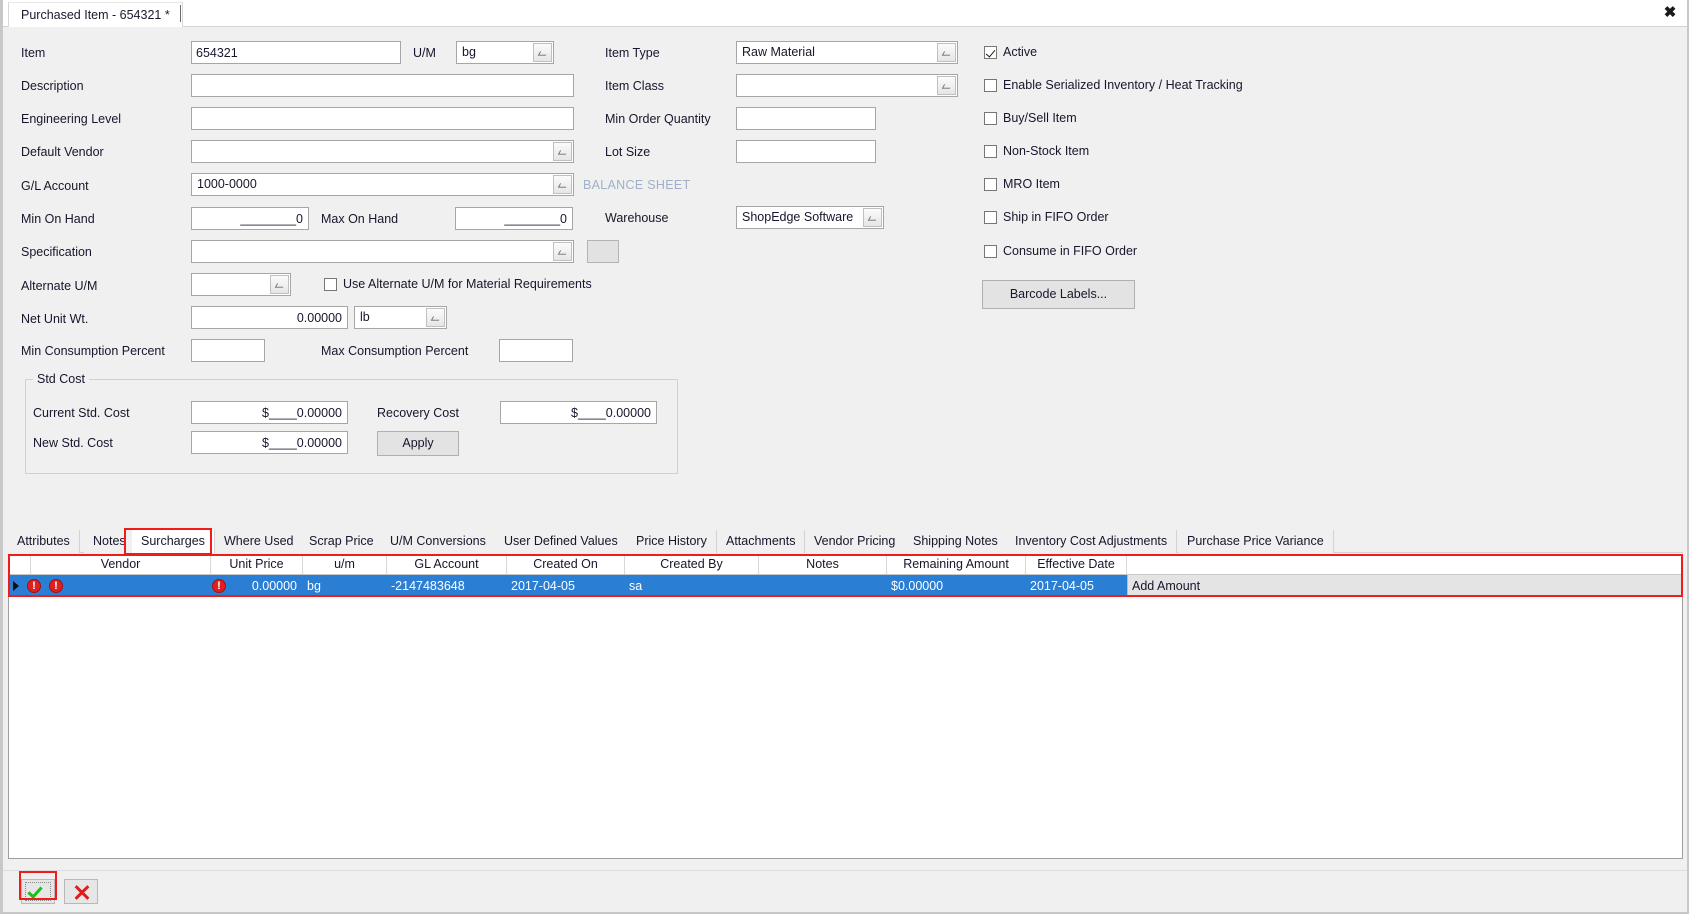  Describe the element at coordinates (628, 152) in the screenshot. I see `label-lot-size: Lot Size` at that location.